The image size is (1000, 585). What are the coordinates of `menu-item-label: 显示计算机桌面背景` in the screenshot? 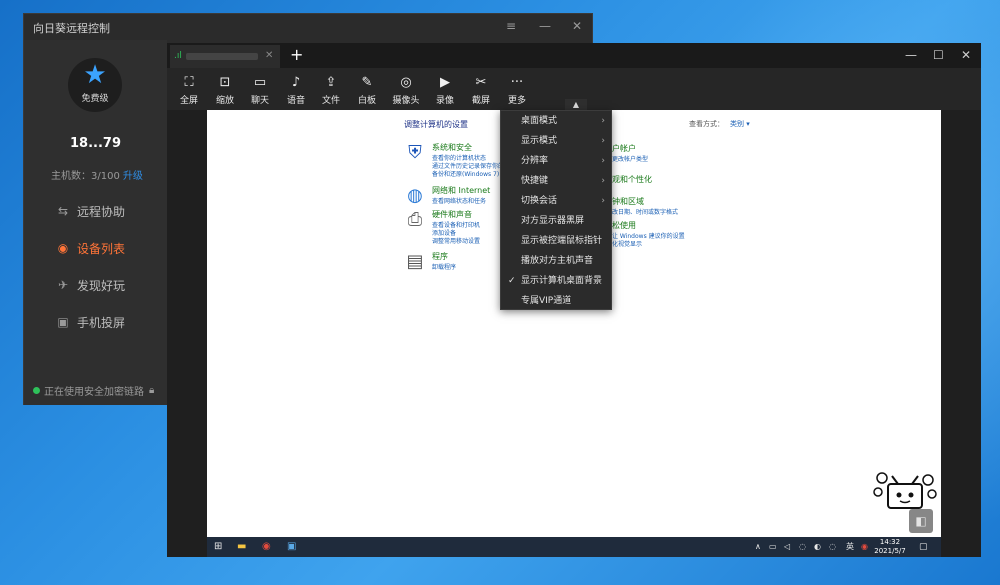 It's located at (562, 281).